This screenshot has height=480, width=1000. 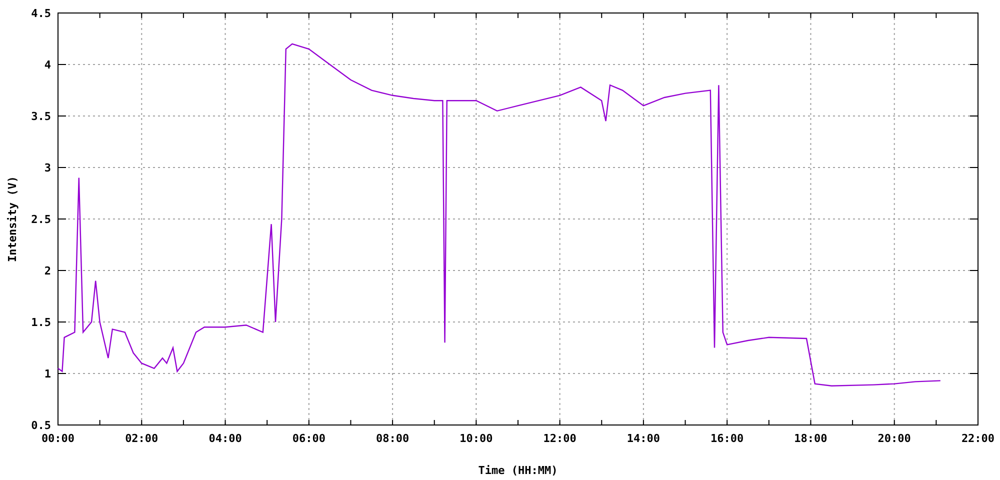 I want to click on y-tick-label: 3.5, so click(x=41, y=116).